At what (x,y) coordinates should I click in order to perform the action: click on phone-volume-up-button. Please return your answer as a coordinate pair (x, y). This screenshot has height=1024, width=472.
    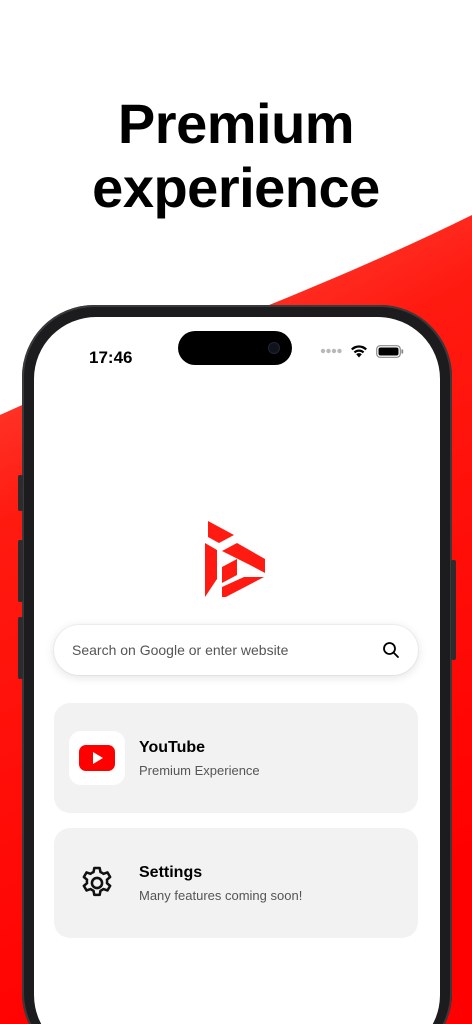
    Looking at the image, I should click on (20, 571).